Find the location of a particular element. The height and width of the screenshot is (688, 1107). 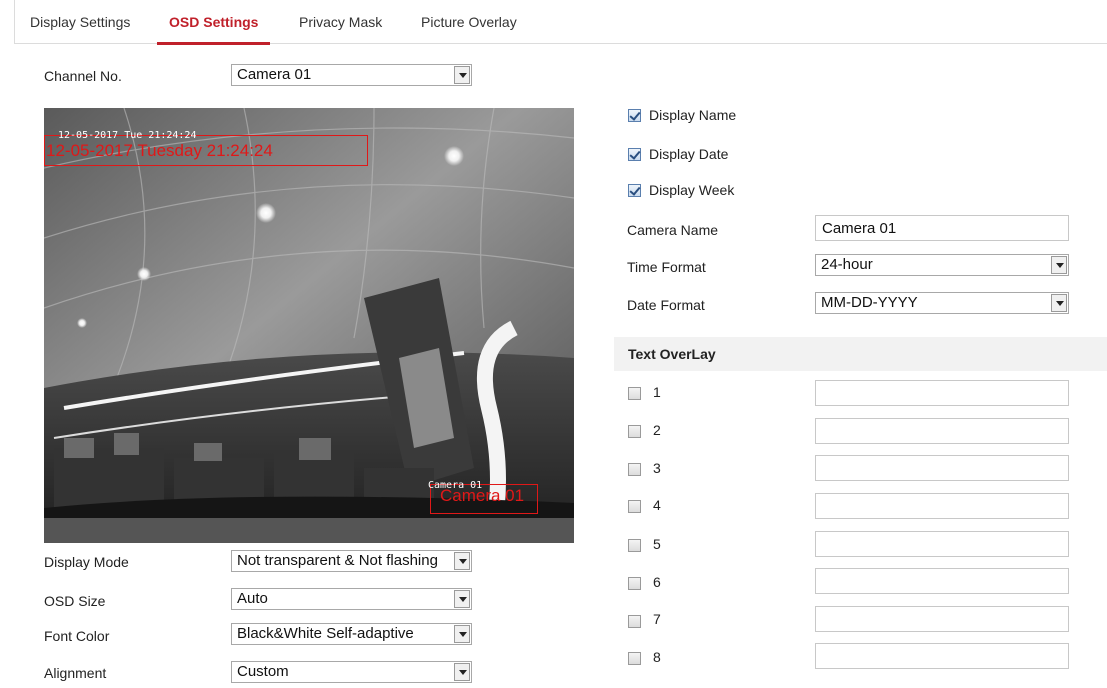

text-overlay-2-checkbox is located at coordinates (634, 431).